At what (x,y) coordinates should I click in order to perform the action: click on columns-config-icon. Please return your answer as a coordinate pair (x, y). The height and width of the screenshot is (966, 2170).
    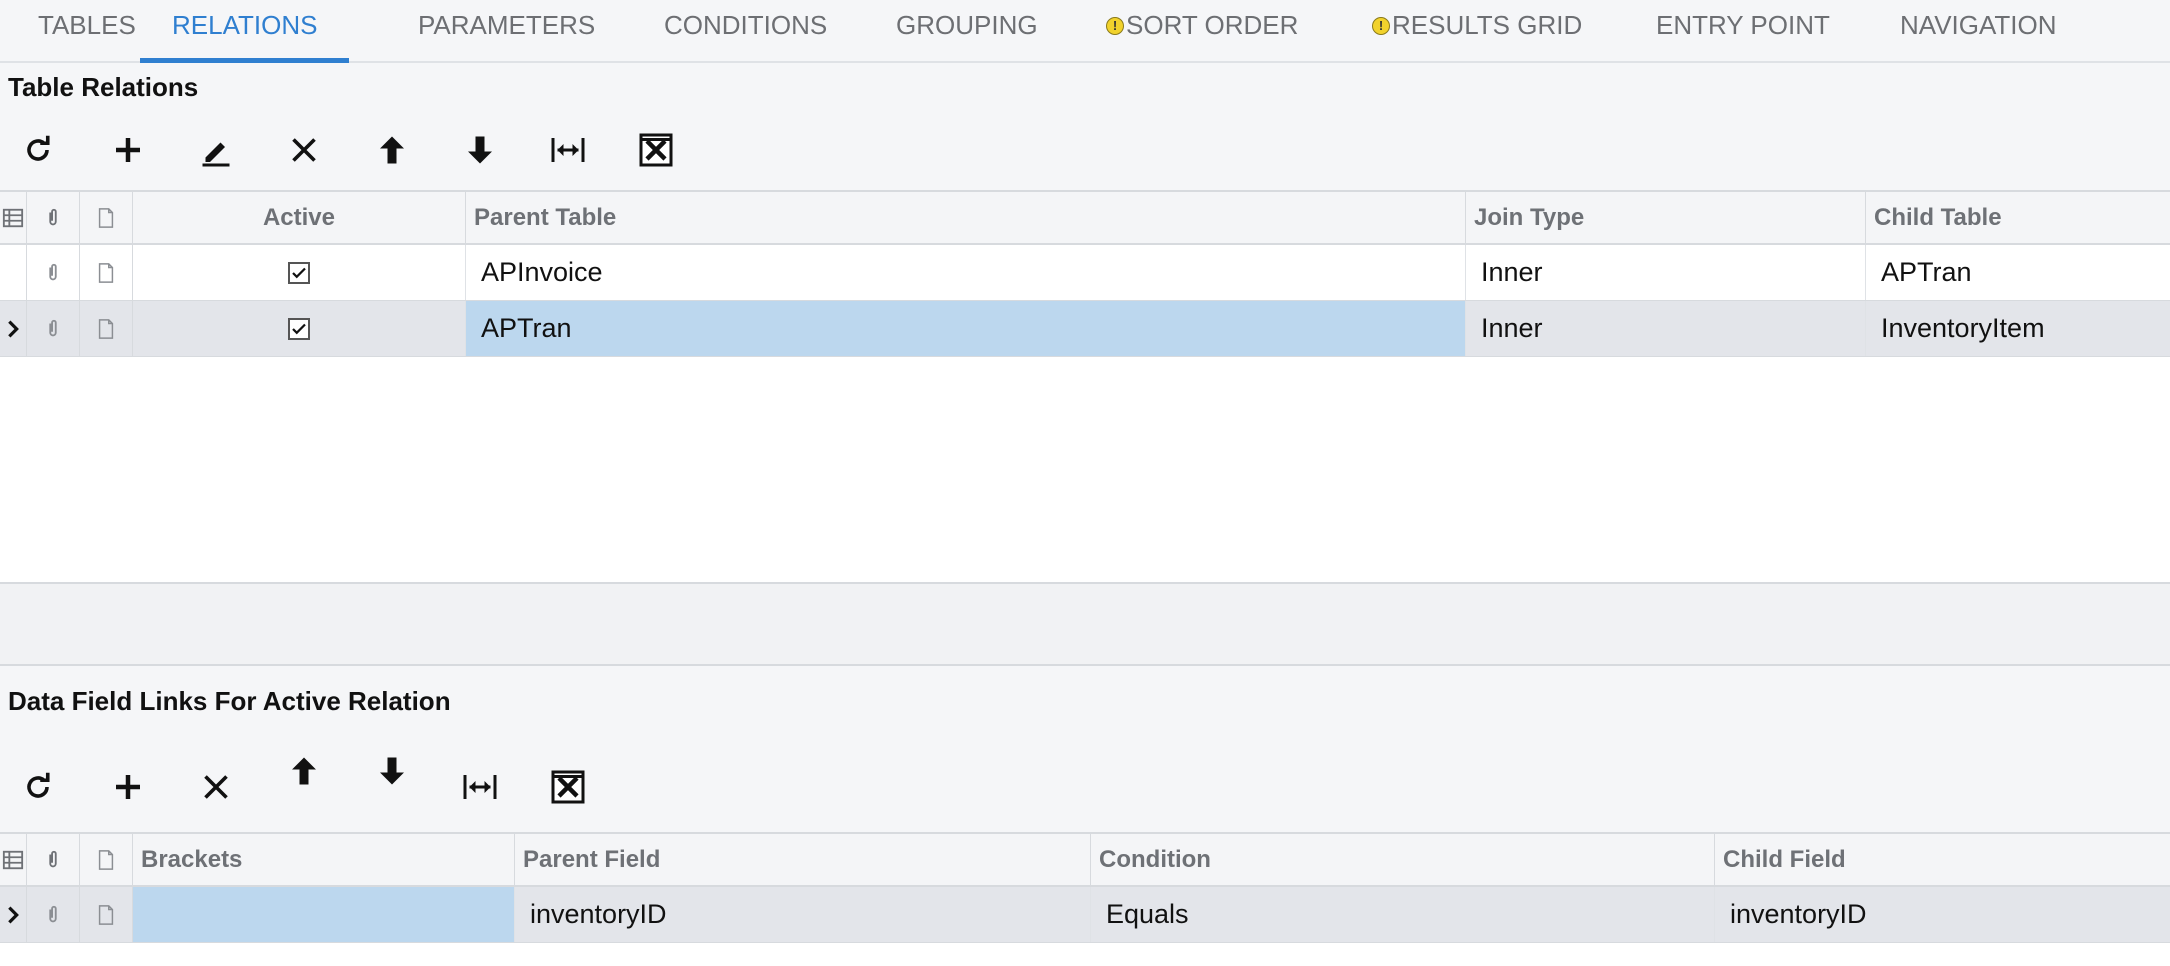
    Looking at the image, I should click on (13, 859).